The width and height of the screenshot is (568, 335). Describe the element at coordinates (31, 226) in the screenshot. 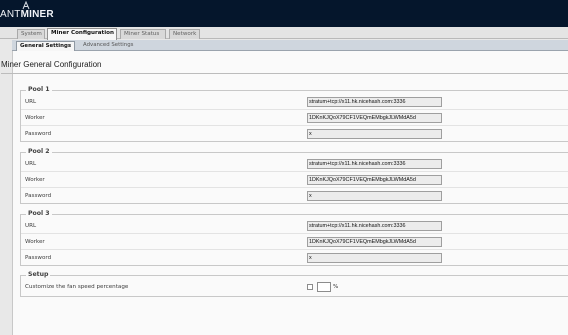

I see `pool-3-url-label: URL` at that location.